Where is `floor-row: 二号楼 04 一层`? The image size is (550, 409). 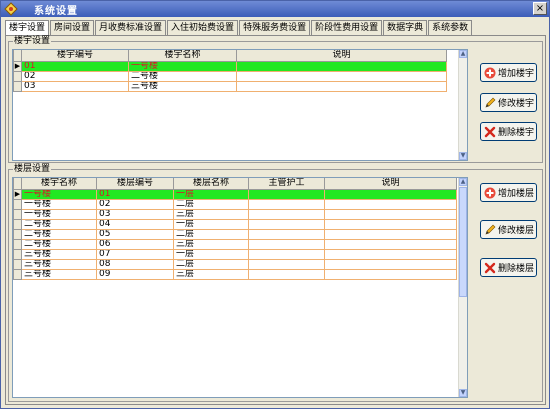 floor-row: 二号楼 04 一层 is located at coordinates (235, 224).